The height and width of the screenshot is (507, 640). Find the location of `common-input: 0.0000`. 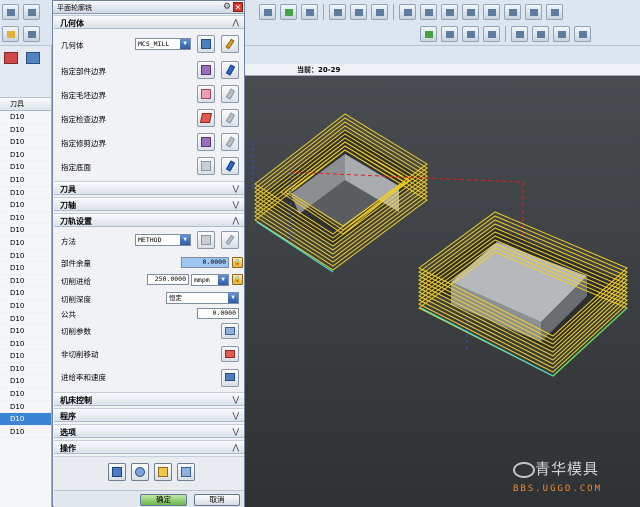

common-input: 0.0000 is located at coordinates (218, 313).